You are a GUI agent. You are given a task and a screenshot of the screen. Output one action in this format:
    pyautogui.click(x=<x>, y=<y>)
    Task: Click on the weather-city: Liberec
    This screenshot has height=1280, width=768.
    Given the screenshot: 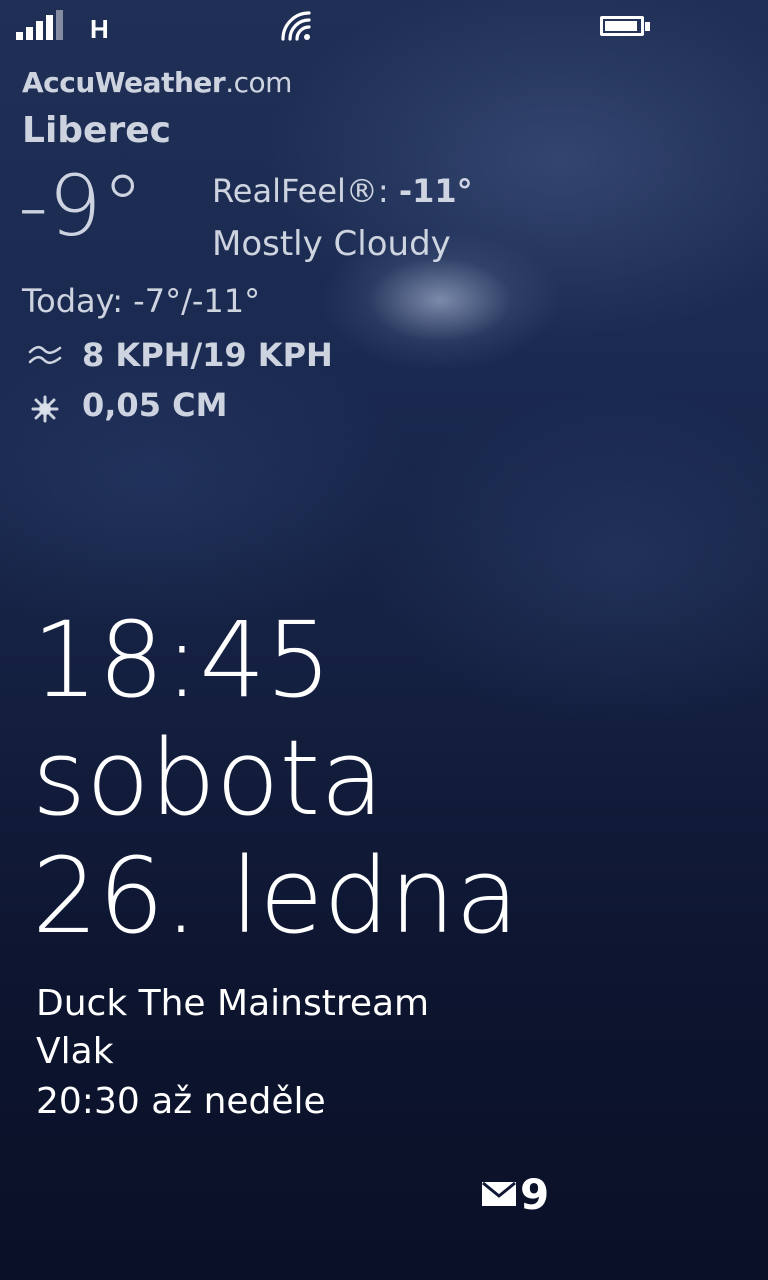 What is the action you would take?
    pyautogui.click(x=96, y=130)
    